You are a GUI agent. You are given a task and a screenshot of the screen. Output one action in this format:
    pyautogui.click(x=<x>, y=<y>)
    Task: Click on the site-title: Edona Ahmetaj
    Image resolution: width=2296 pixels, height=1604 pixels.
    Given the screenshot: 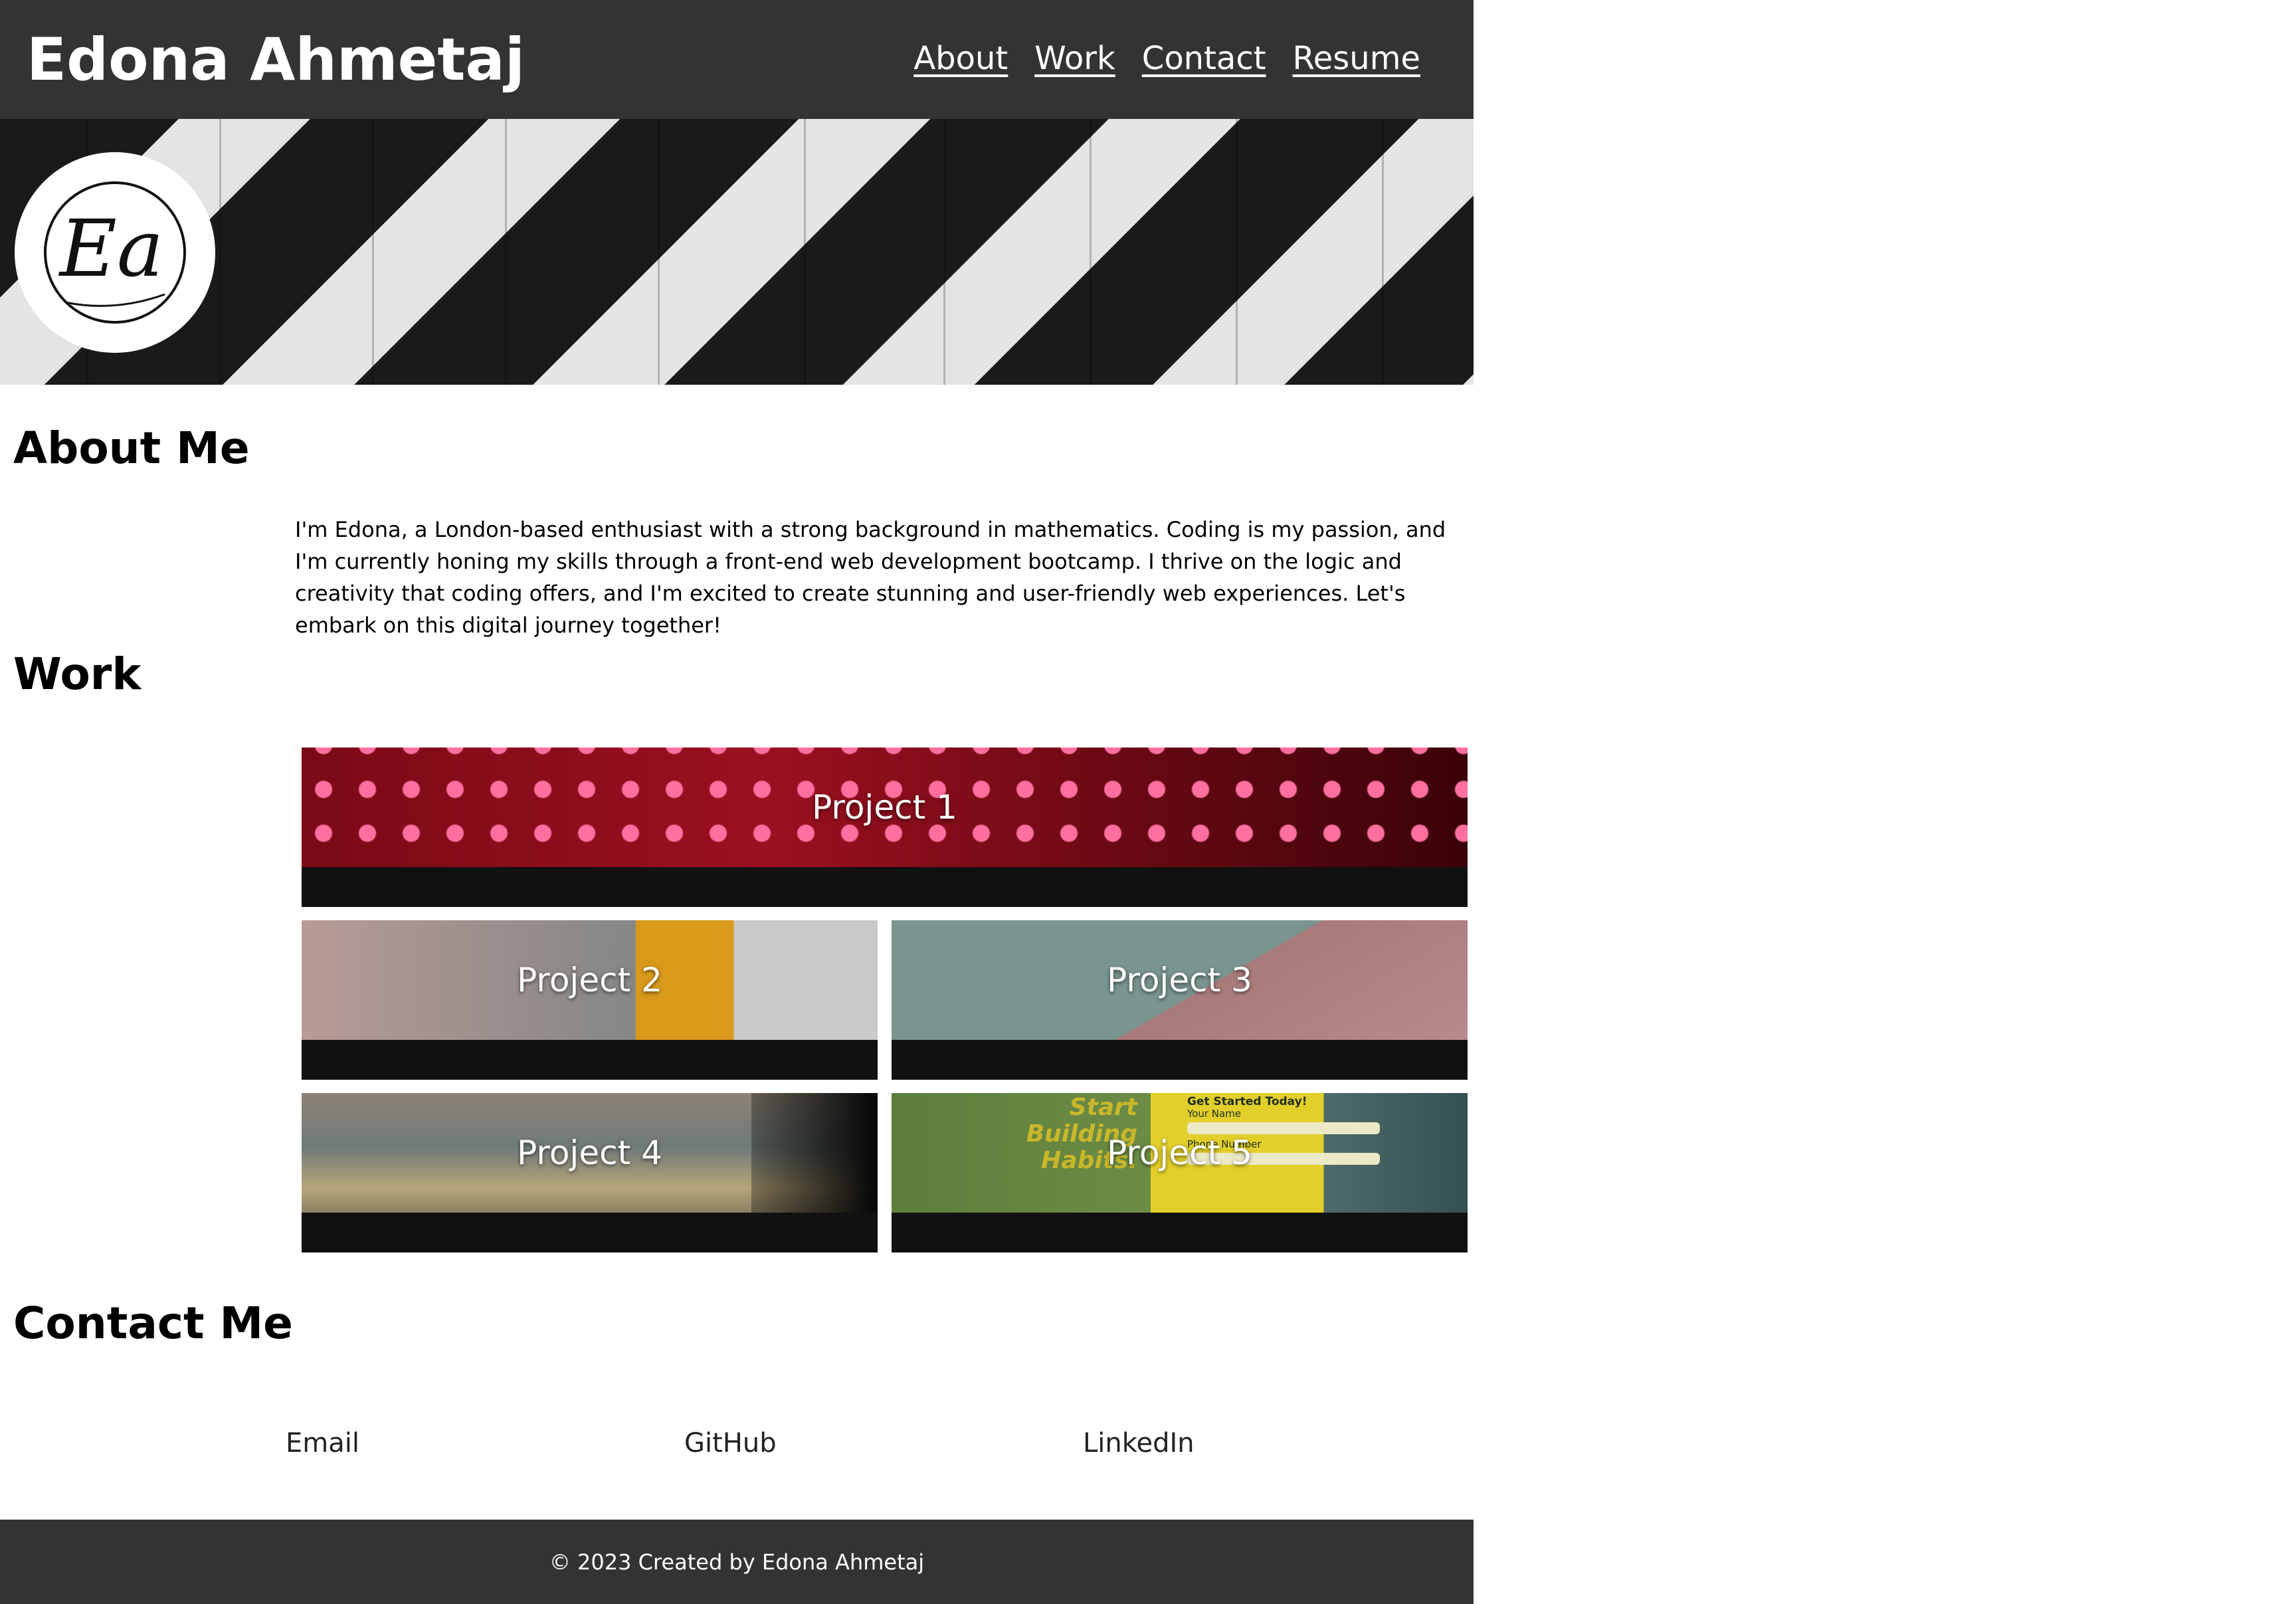 What is the action you would take?
    pyautogui.click(x=276, y=59)
    